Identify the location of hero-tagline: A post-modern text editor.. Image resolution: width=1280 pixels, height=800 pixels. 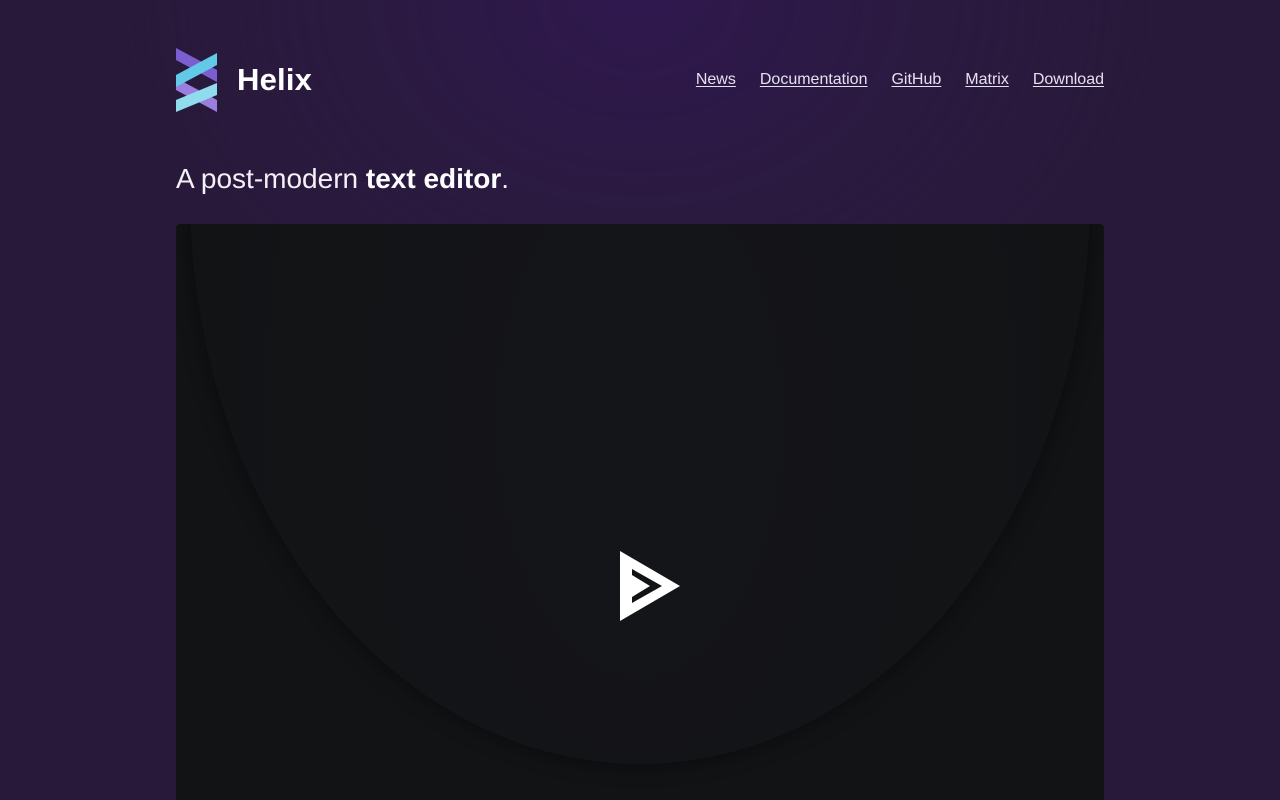
(342, 179).